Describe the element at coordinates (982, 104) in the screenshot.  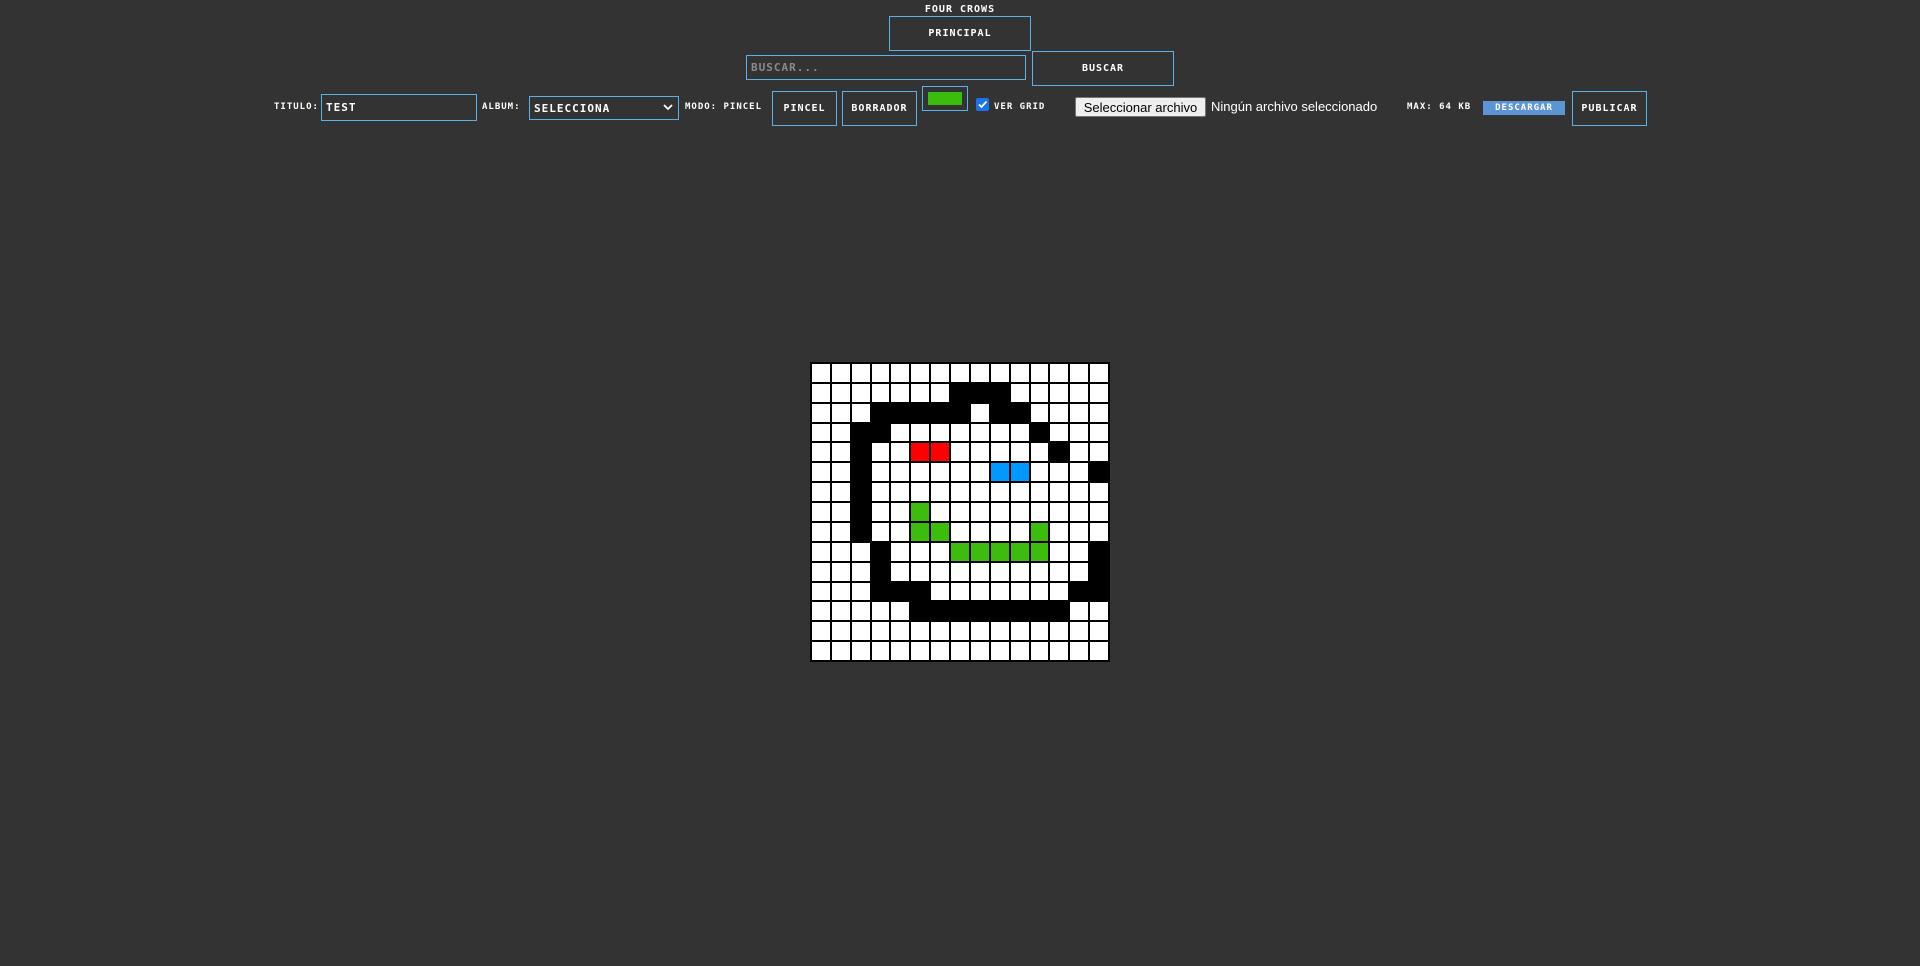
I see `ver-grid-checkbox` at that location.